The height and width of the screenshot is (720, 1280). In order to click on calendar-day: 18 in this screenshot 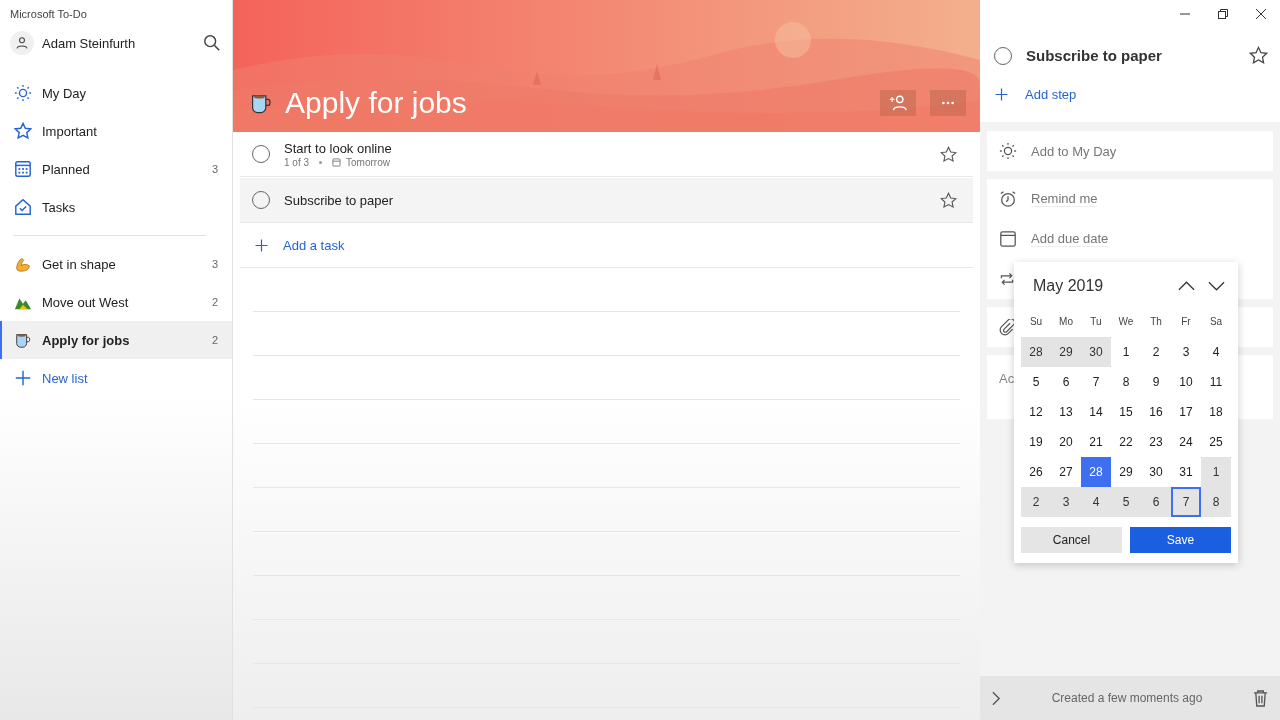, I will do `click(1216, 412)`.